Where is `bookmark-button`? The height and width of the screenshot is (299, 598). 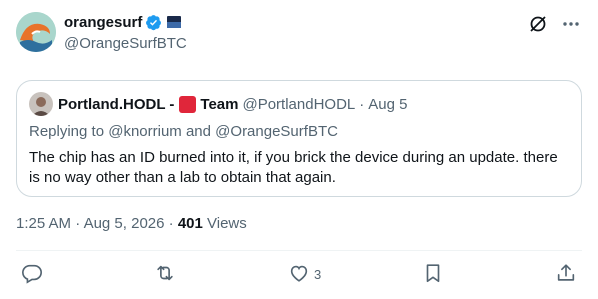 bookmark-button is located at coordinates (433, 274).